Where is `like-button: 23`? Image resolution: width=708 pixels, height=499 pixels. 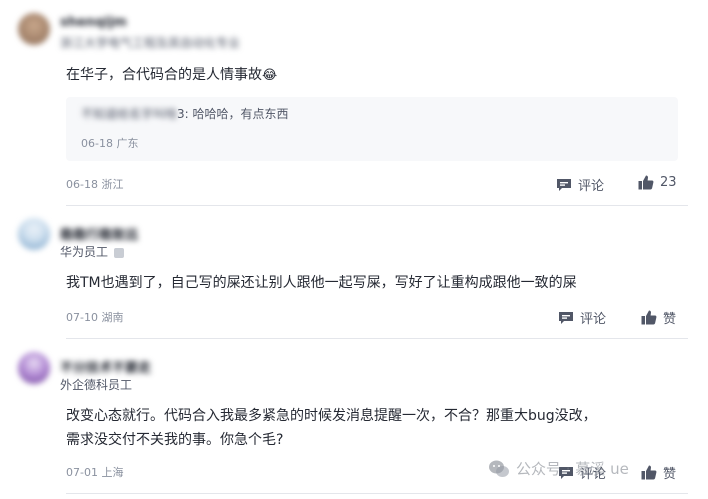
like-button: 23 is located at coordinates (657, 182).